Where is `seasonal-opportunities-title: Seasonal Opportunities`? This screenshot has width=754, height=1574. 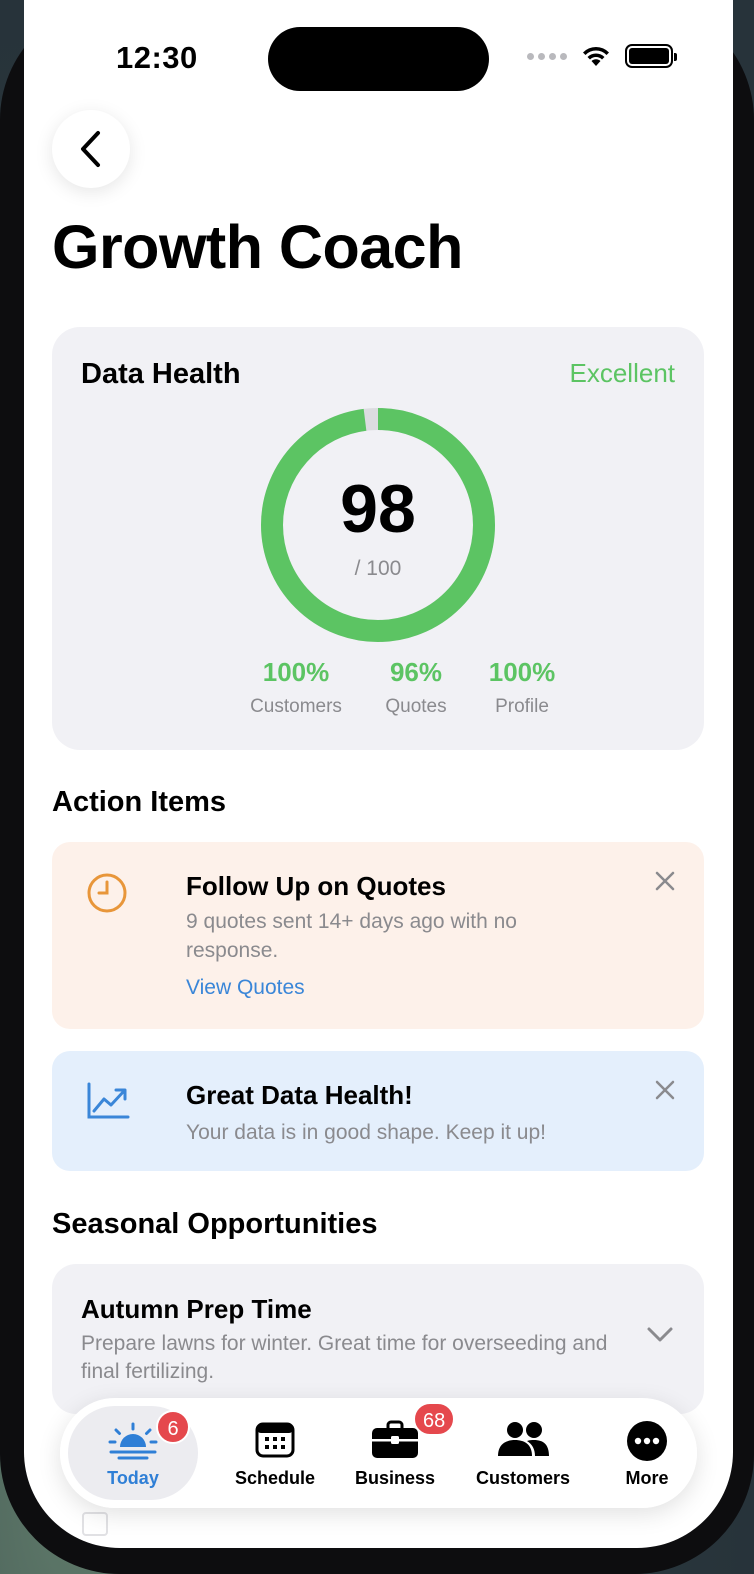
seasonal-opportunities-title: Seasonal Opportunities is located at coordinates (215, 1224).